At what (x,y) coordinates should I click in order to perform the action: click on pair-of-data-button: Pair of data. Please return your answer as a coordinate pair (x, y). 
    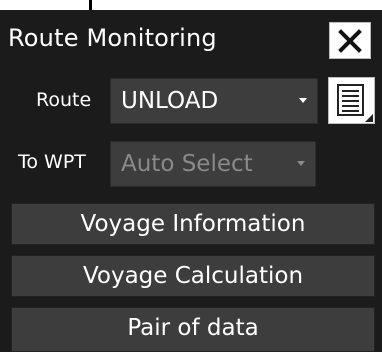
    Looking at the image, I should click on (193, 329).